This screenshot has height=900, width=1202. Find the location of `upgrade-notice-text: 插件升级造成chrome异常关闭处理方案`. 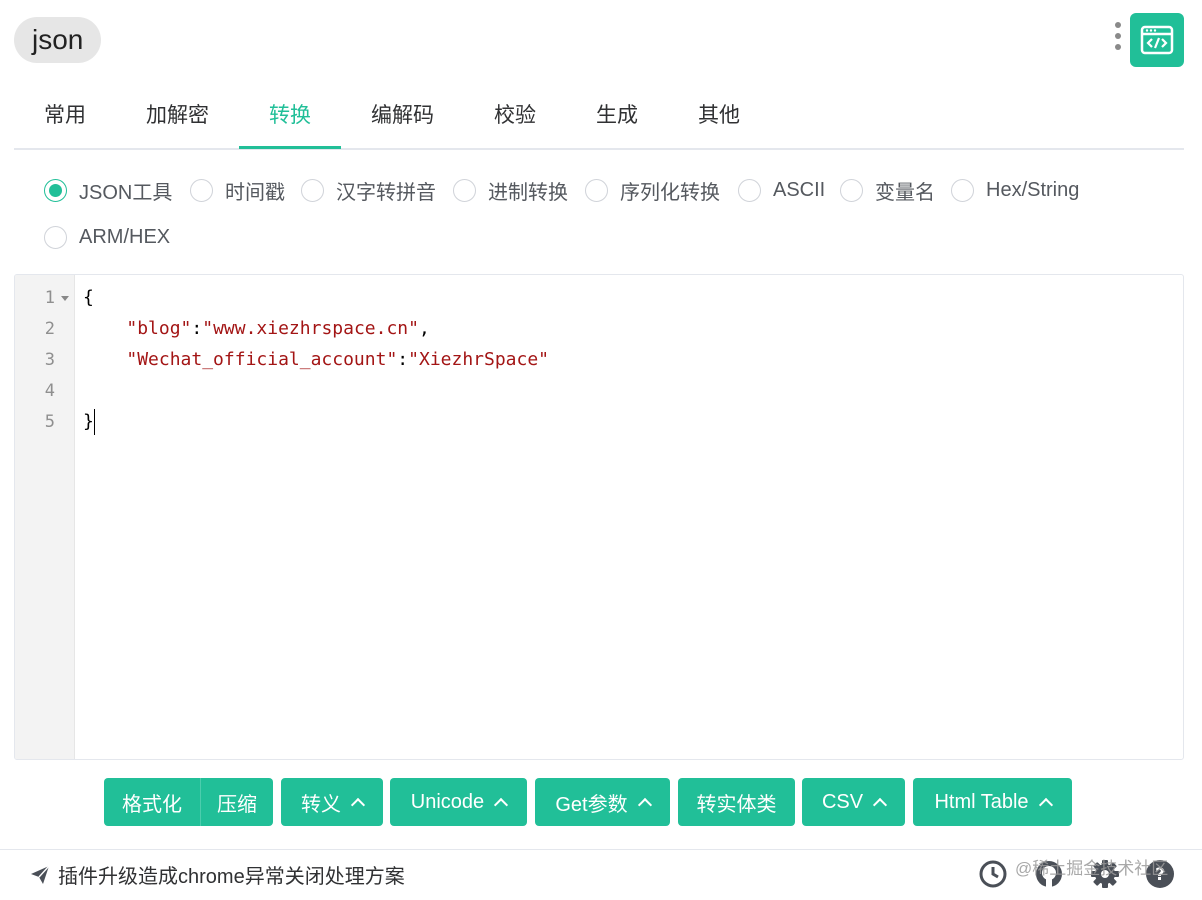

upgrade-notice-text: 插件升级造成chrome异常关闭处理方案 is located at coordinates (231, 877).